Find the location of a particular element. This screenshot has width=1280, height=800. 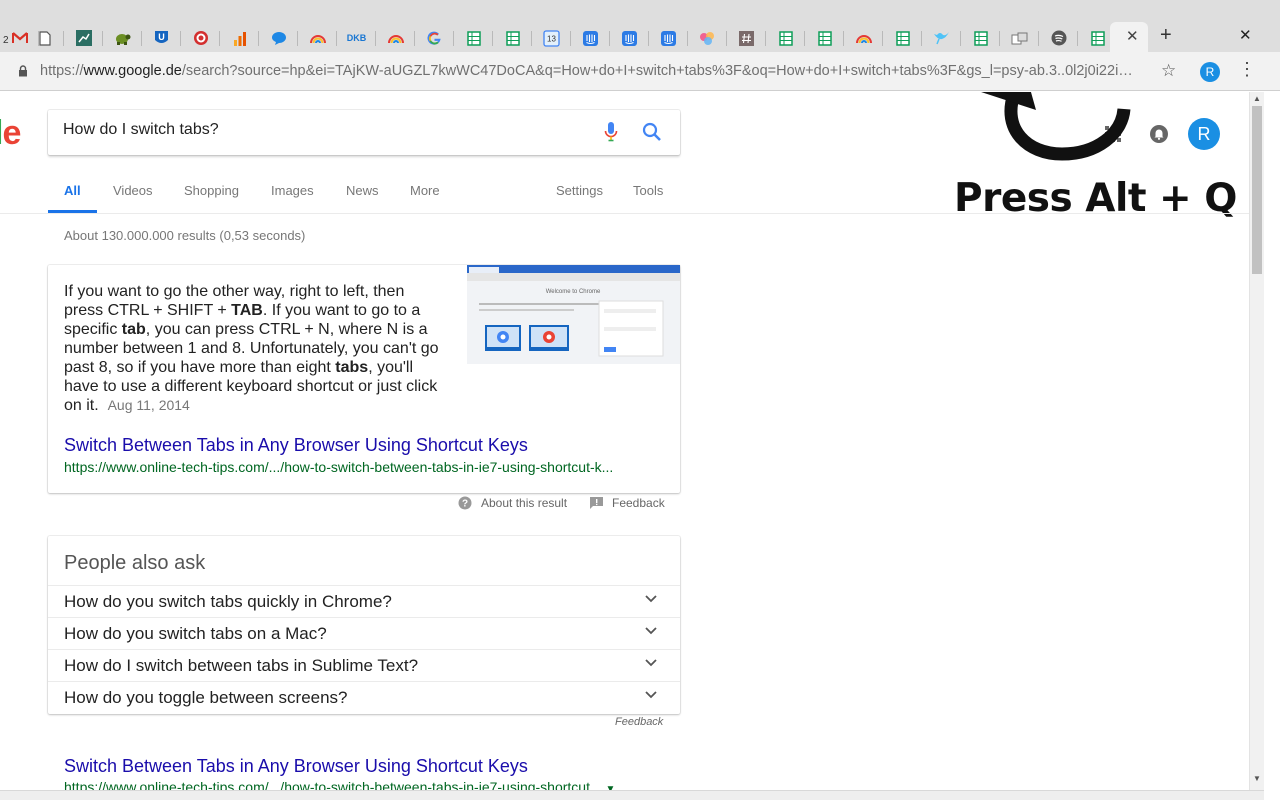

tab-analytics is located at coordinates (239, 38).